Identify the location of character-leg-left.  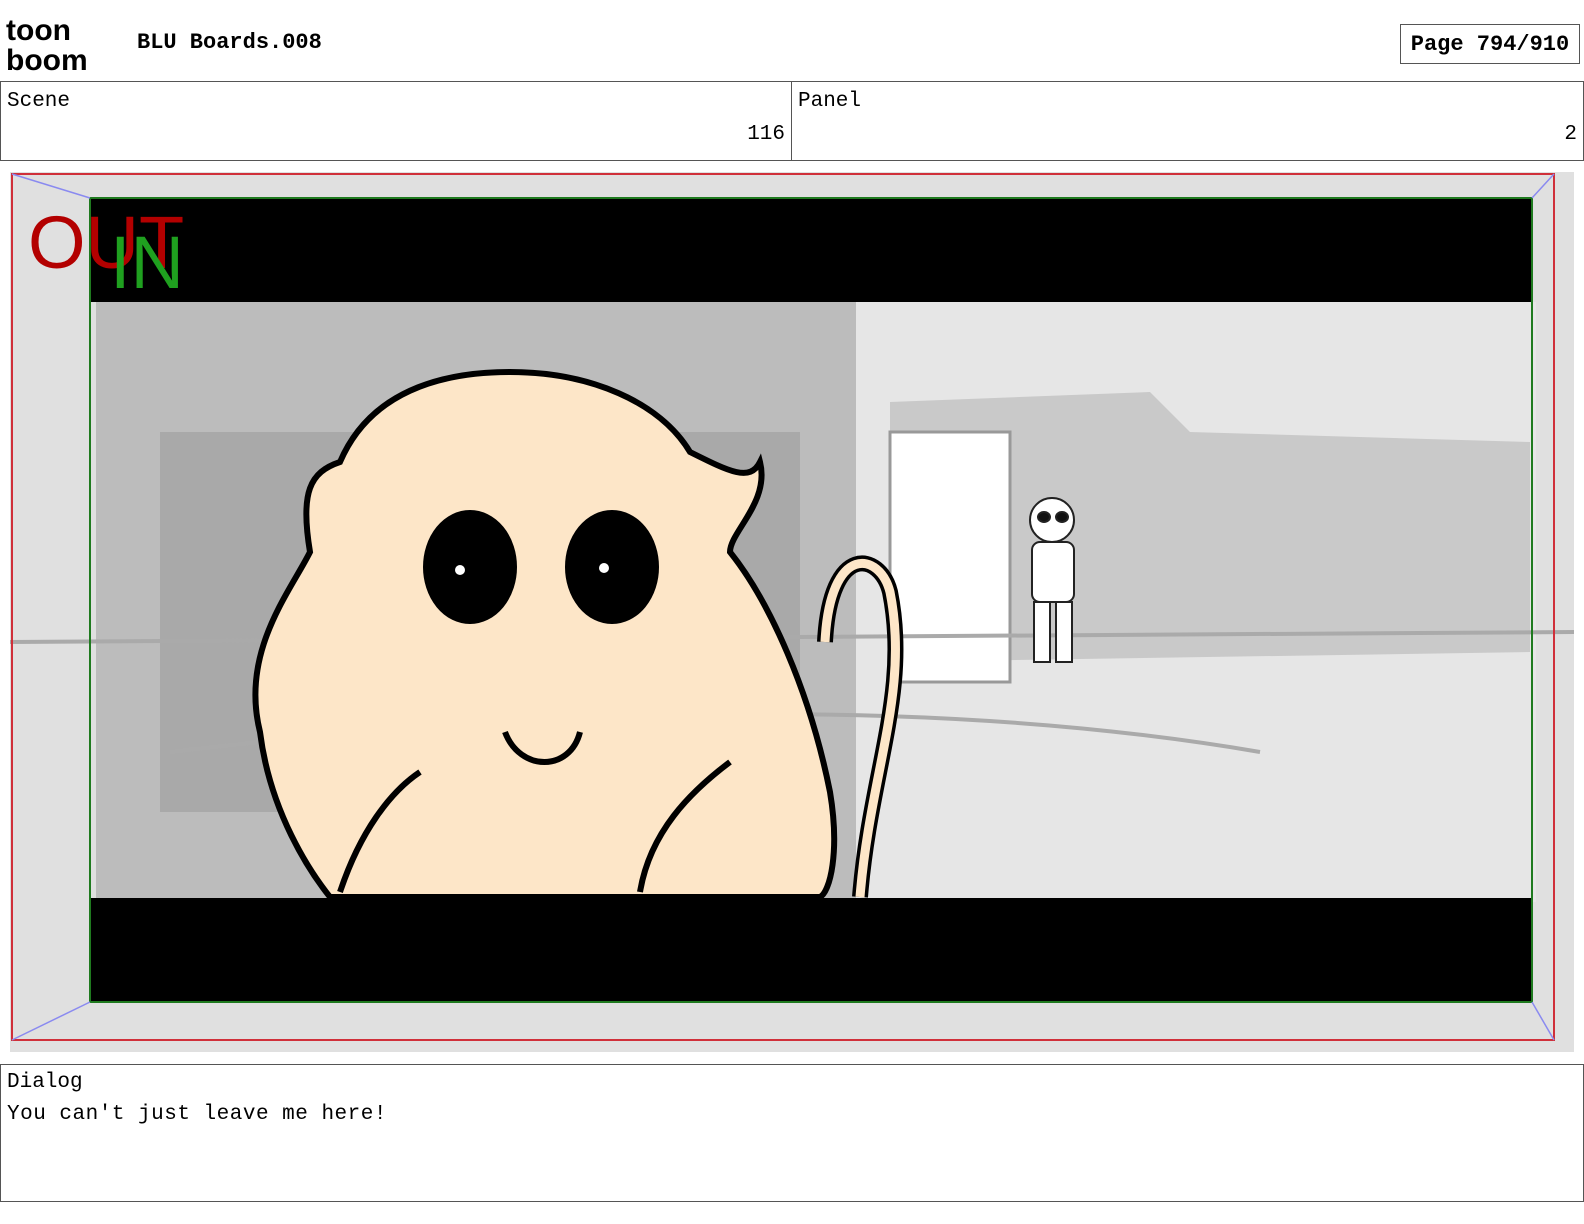
(1042, 632).